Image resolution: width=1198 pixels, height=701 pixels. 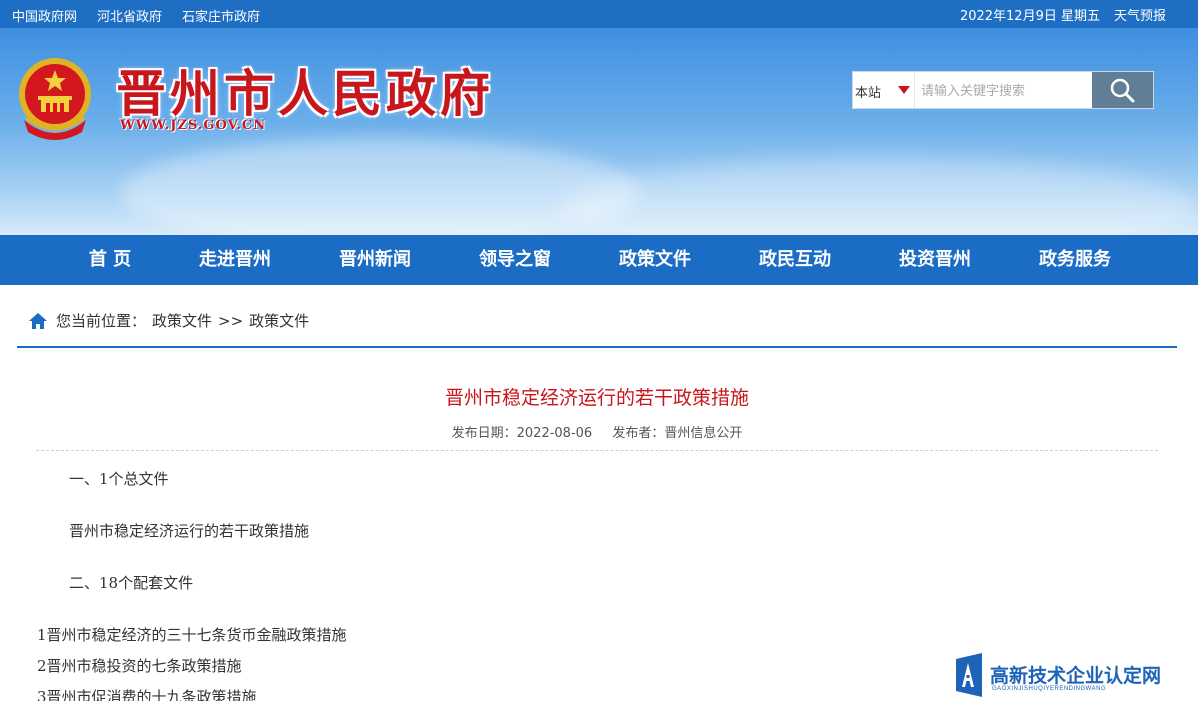 What do you see at coordinates (182, 320) in the screenshot?
I see `breadcrumb-item-policy: 政策文件` at bounding box center [182, 320].